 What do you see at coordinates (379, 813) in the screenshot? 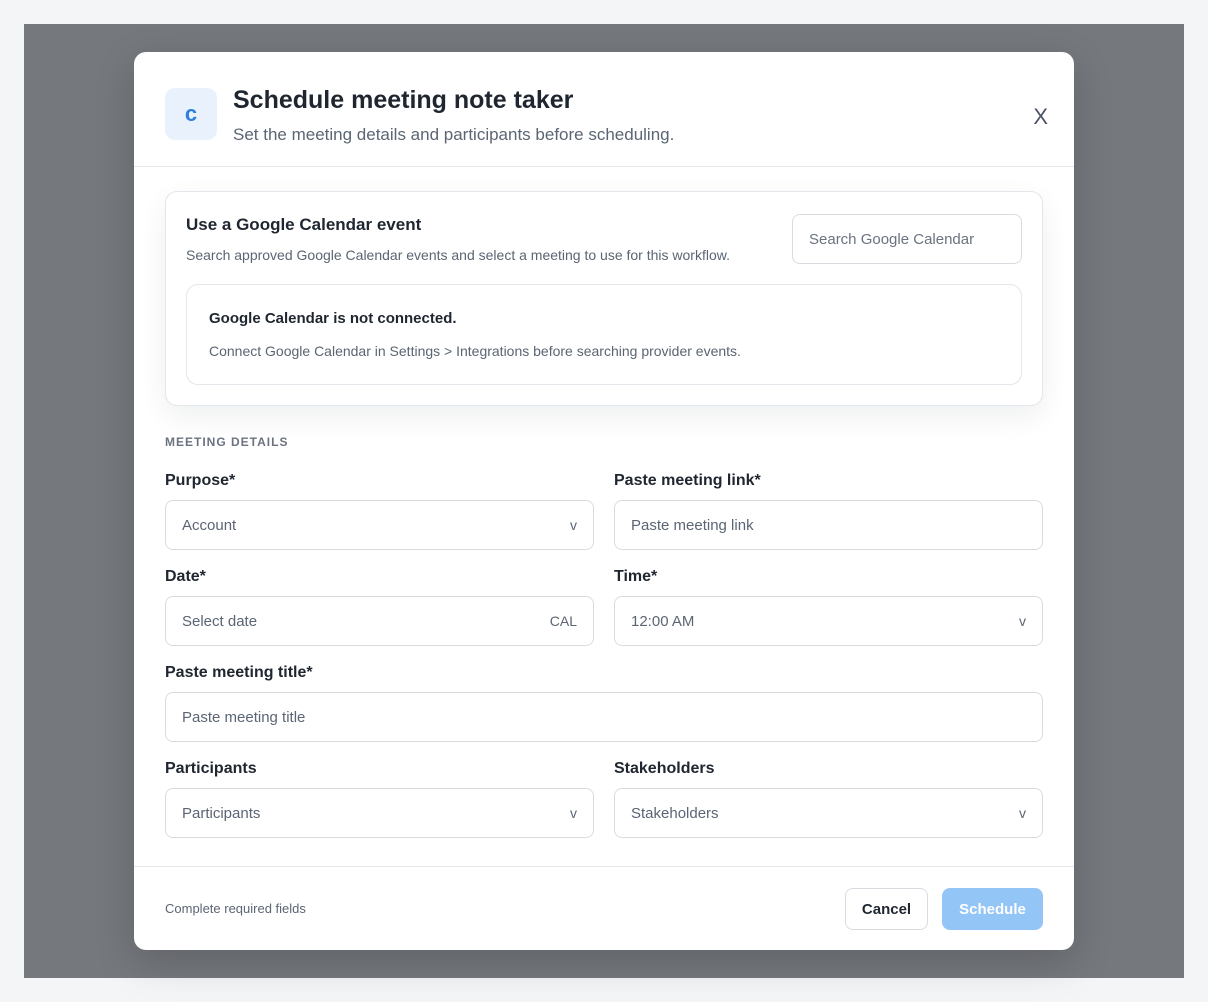
I see `participants-select: Participants v` at bounding box center [379, 813].